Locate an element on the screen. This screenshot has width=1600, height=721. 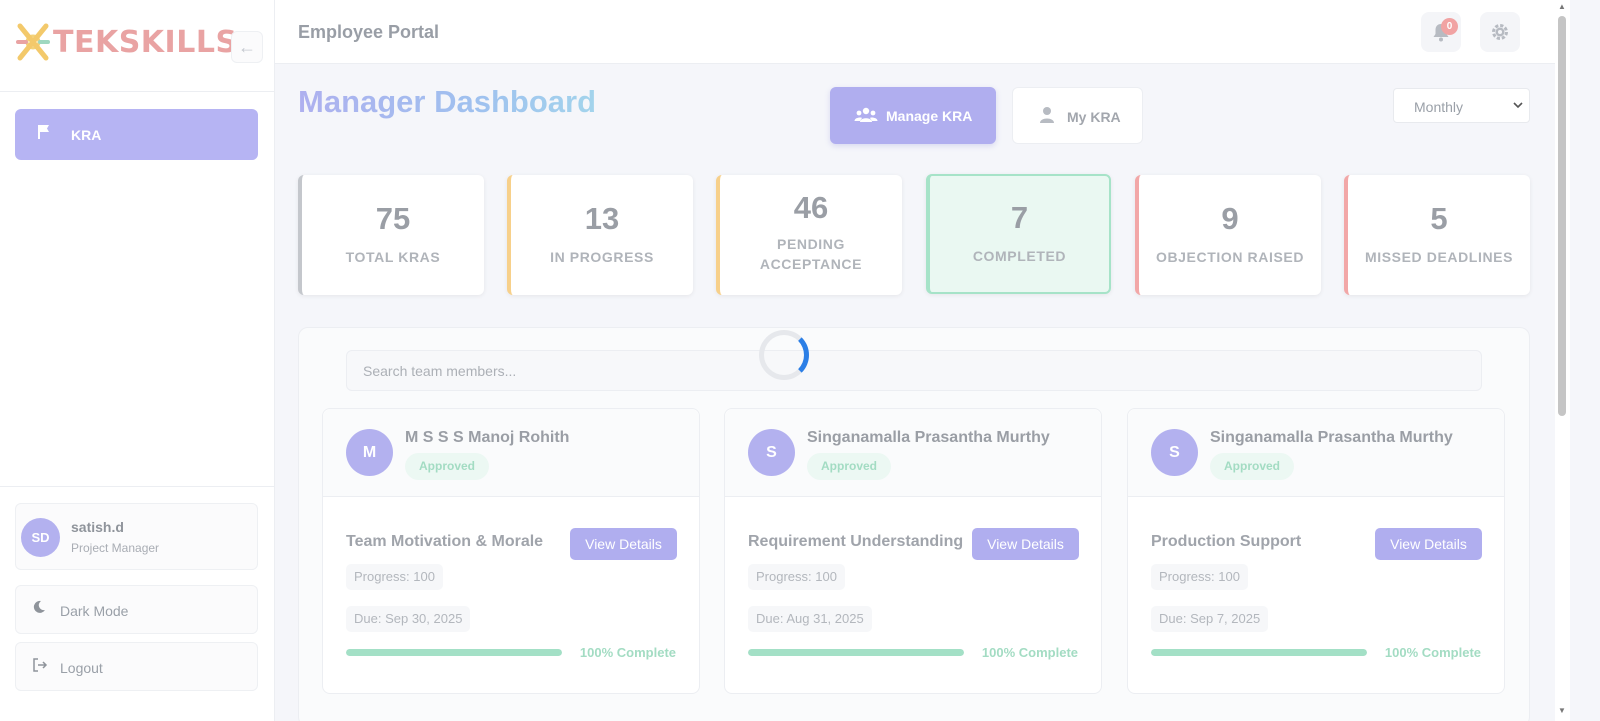
kra-title: Production Support is located at coordinates (1226, 541).